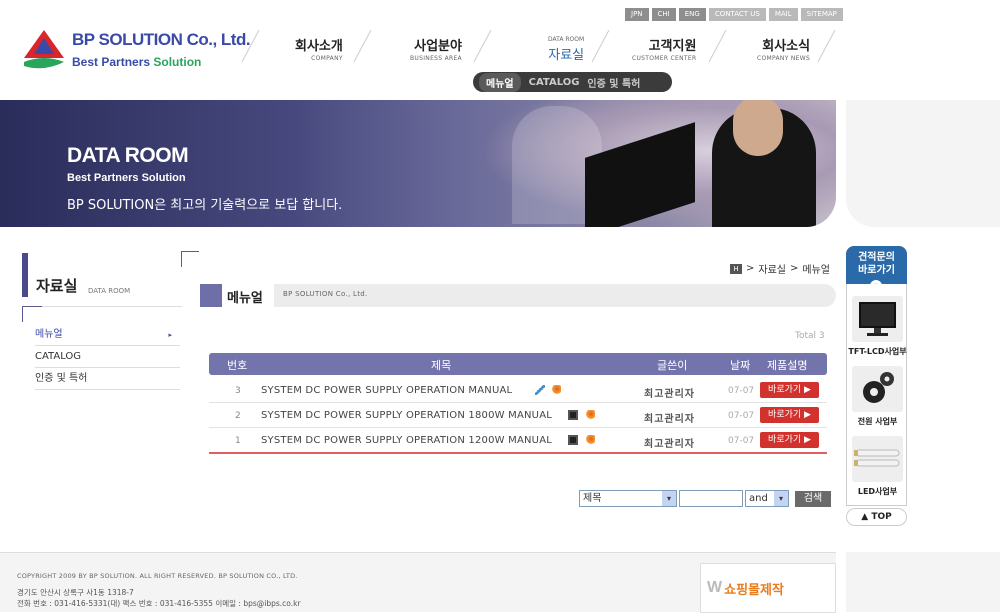  Describe the element at coordinates (877, 389) in the screenshot. I see `gear-icon` at that location.